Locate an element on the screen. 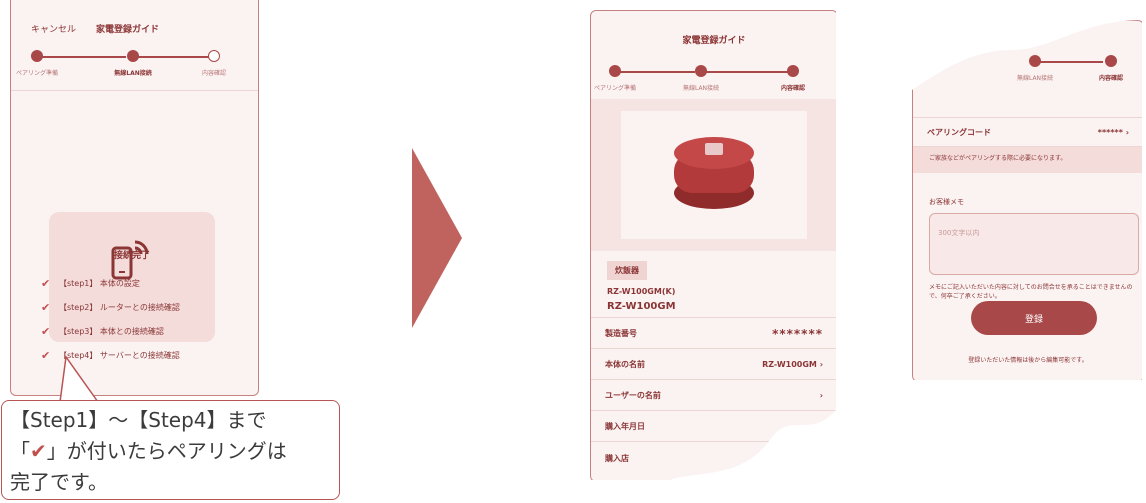  cancel-button: キャンセル is located at coordinates (53, 28).